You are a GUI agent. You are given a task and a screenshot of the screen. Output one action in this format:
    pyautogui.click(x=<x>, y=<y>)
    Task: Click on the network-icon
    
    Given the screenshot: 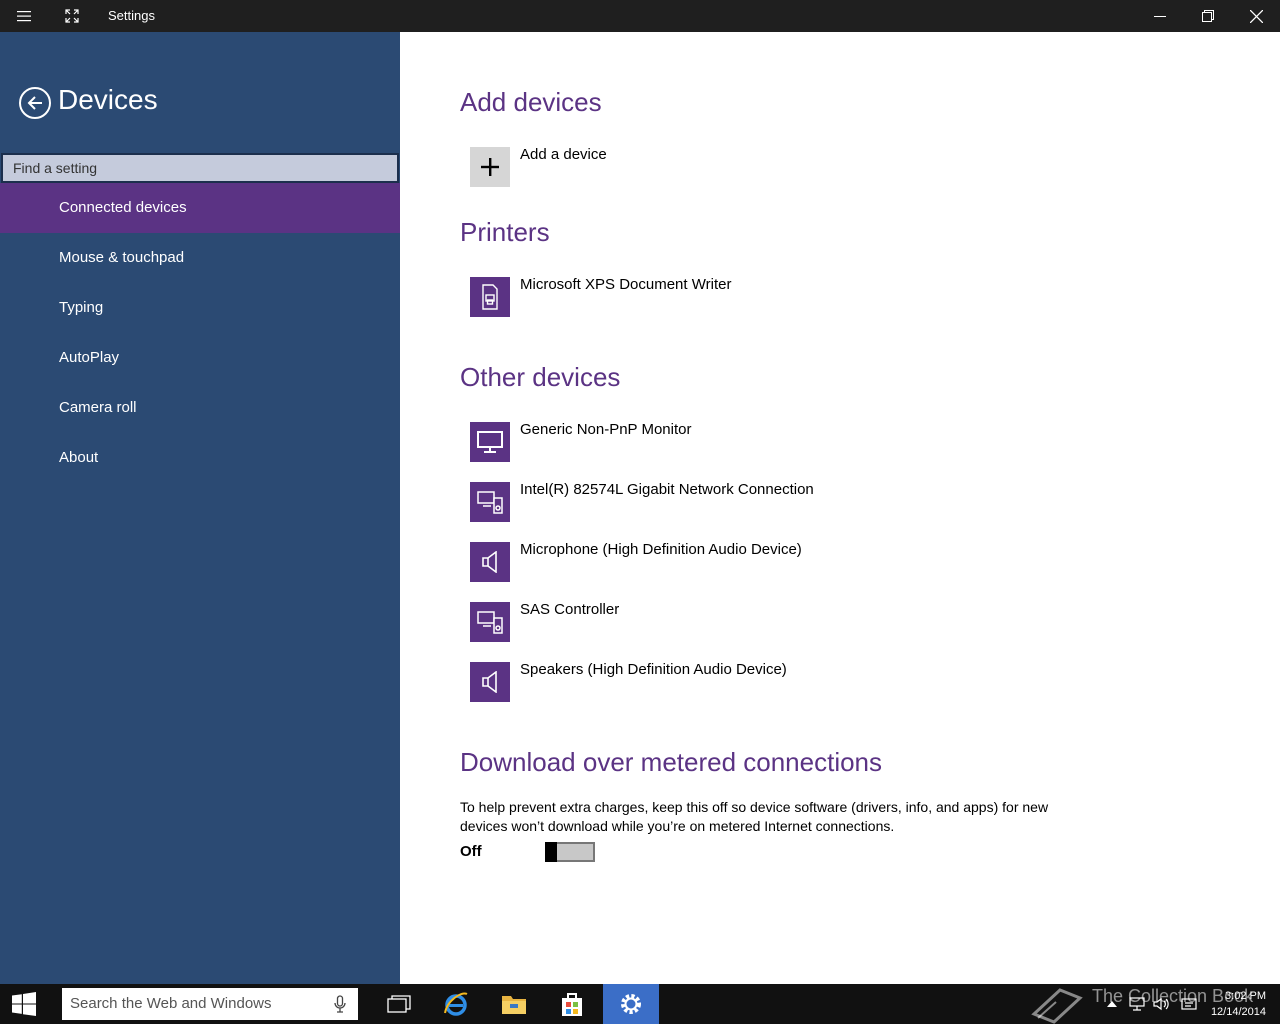 What is the action you would take?
    pyautogui.click(x=1137, y=1004)
    